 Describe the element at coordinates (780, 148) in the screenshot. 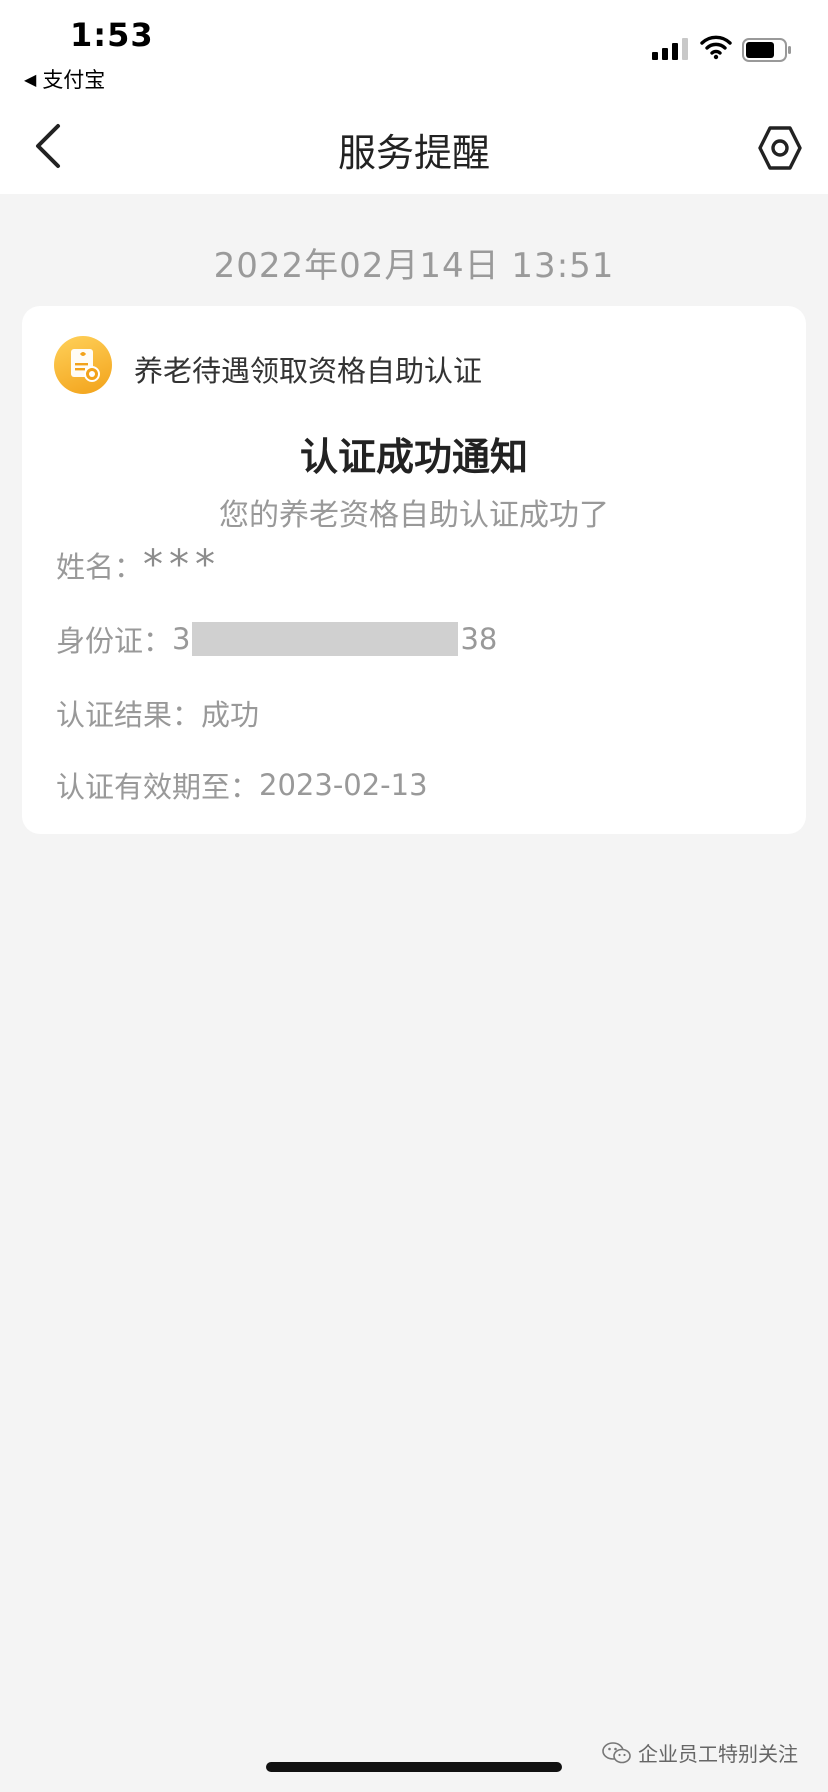

I see `hexagon-settings-icon` at that location.